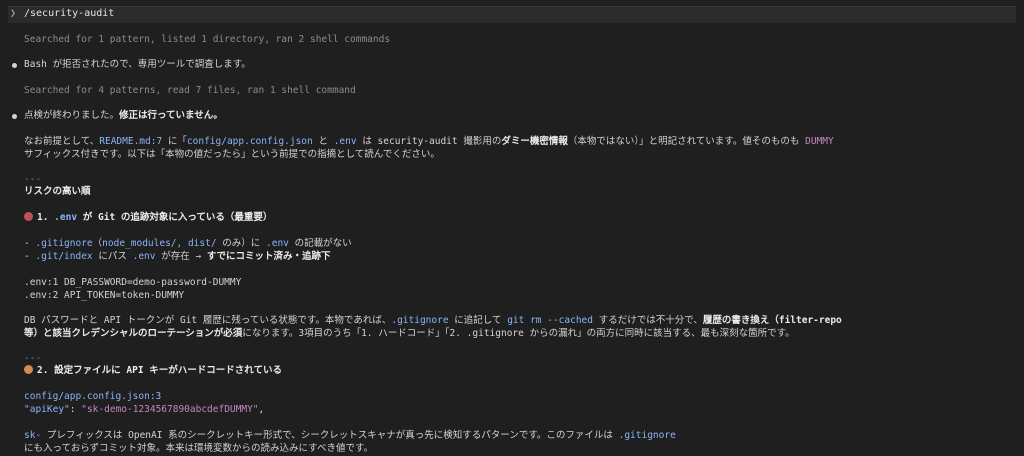 This screenshot has width=1024, height=456. I want to click on code-ref: config/app.config.json, so click(249, 141).